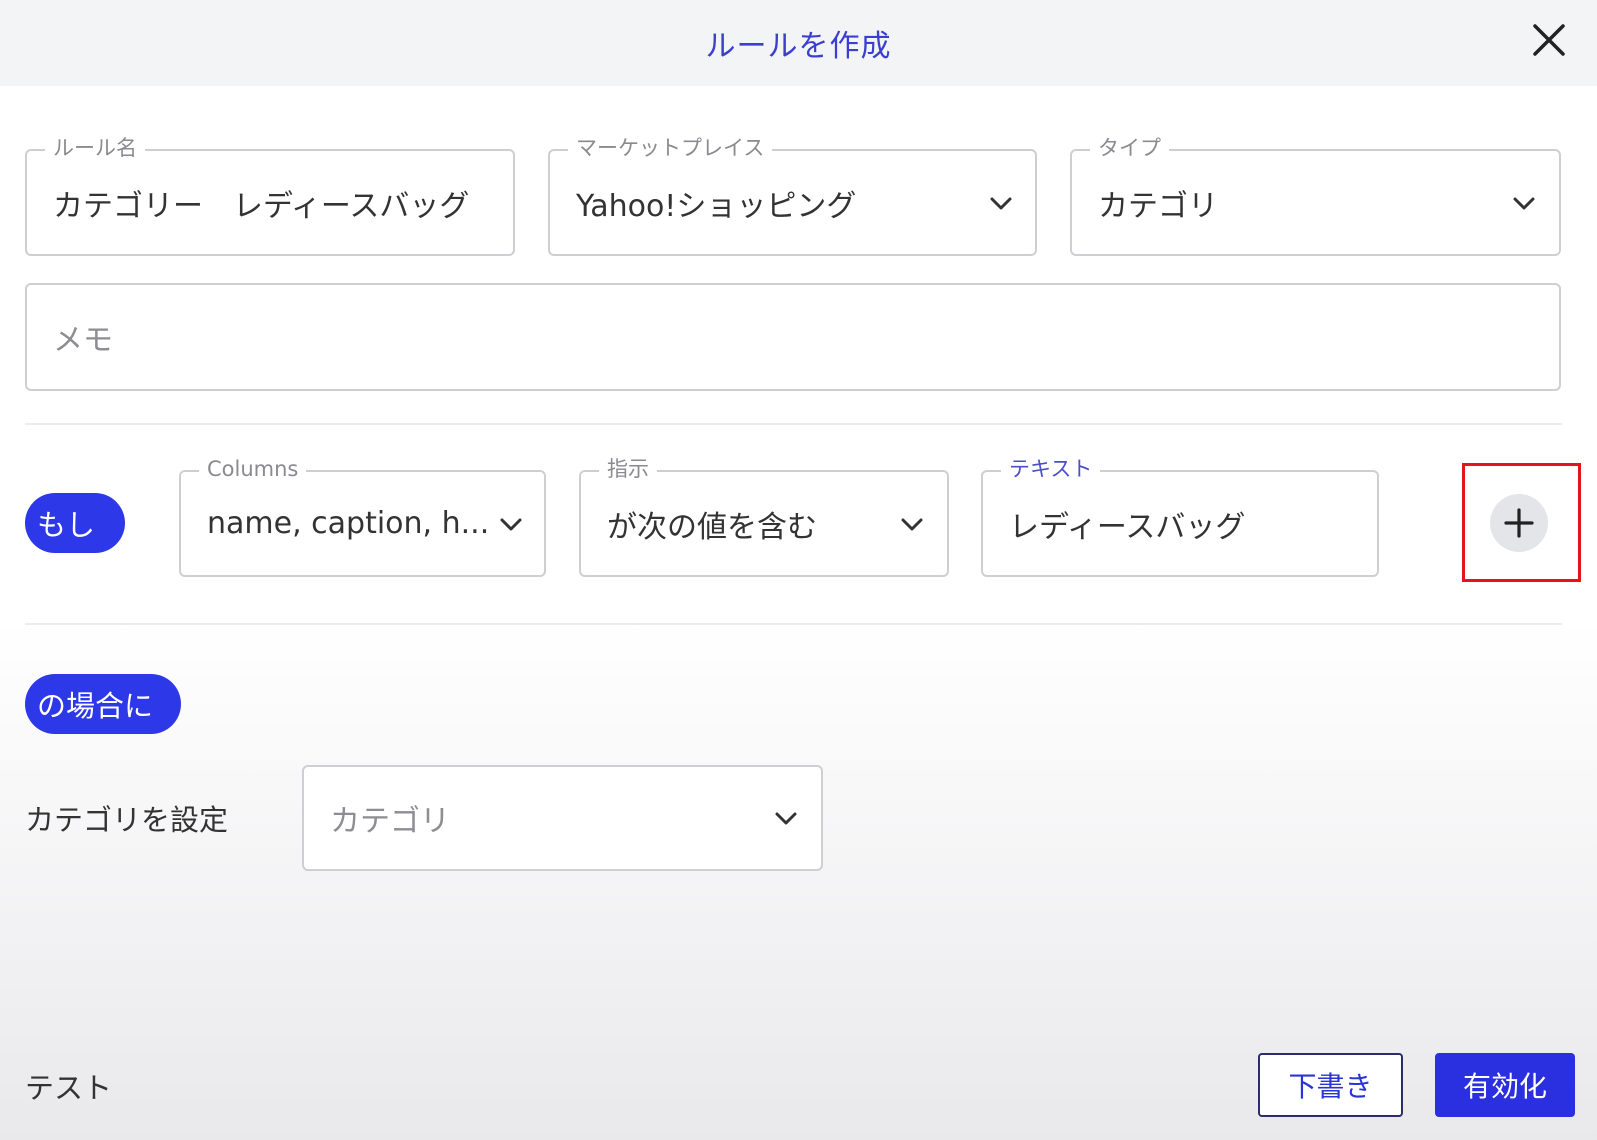  What do you see at coordinates (1521, 522) in the screenshot?
I see `highlight-box` at bounding box center [1521, 522].